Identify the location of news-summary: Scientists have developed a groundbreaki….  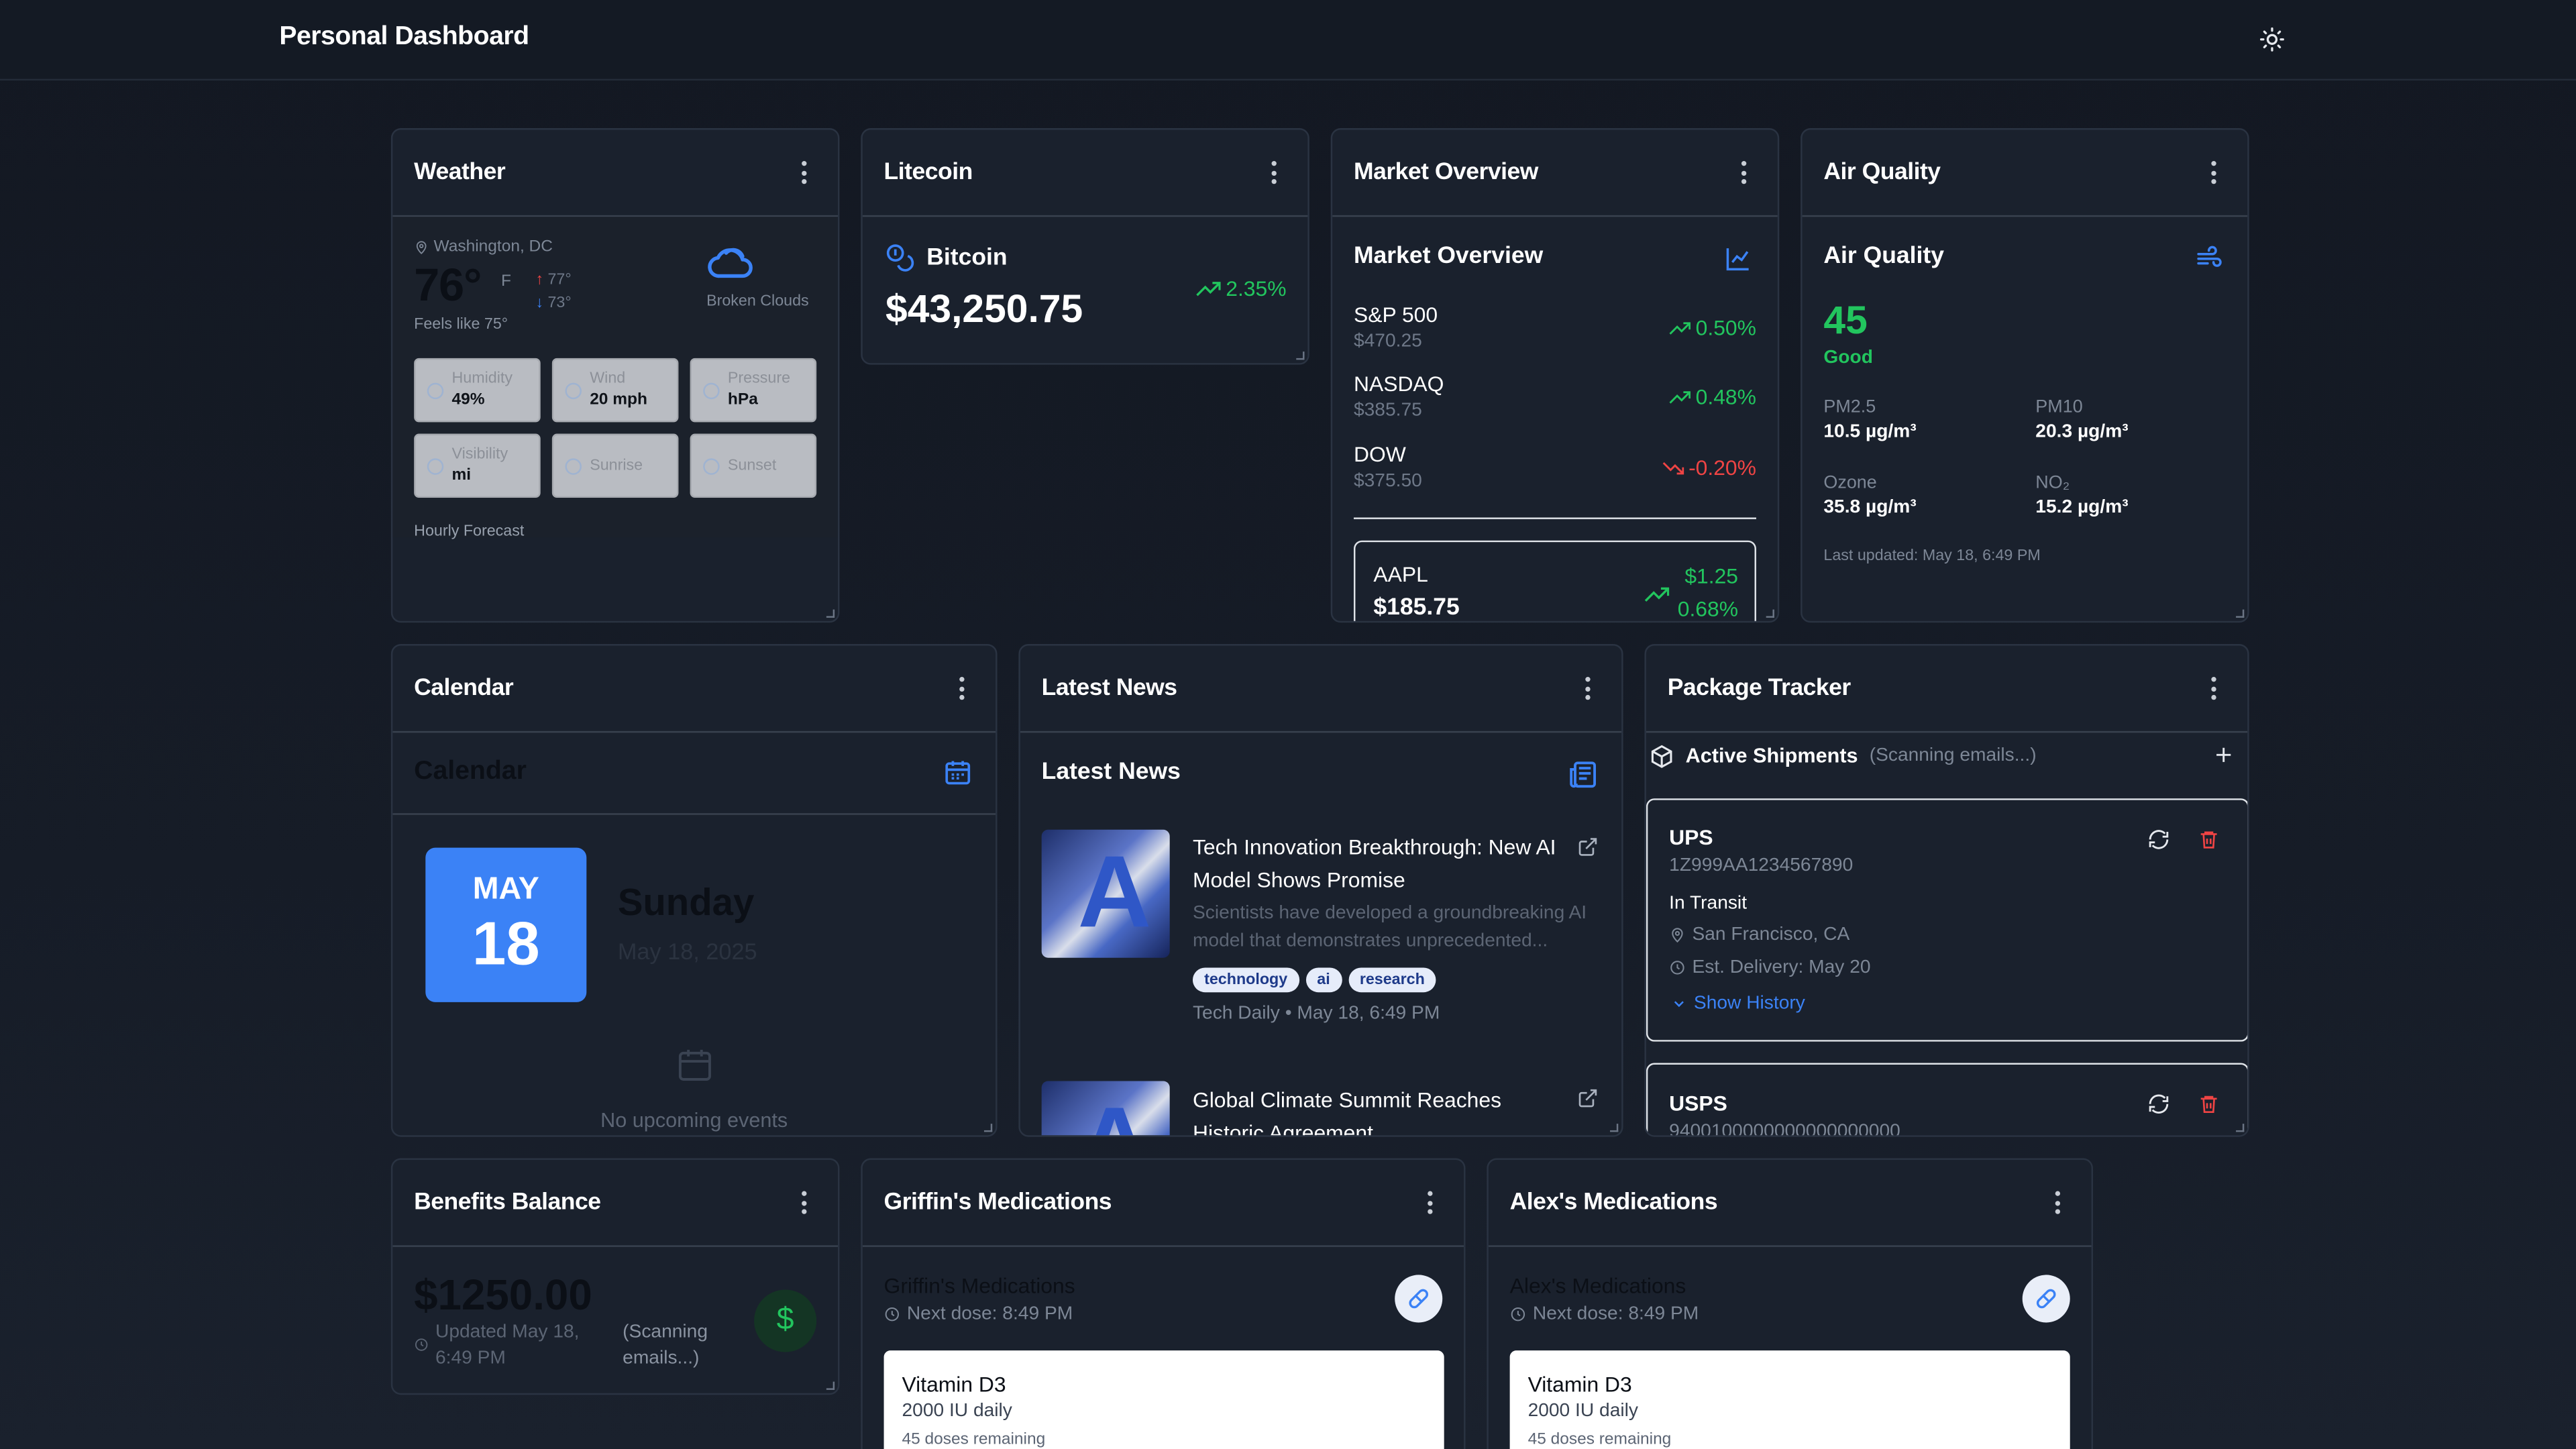
(1389, 927).